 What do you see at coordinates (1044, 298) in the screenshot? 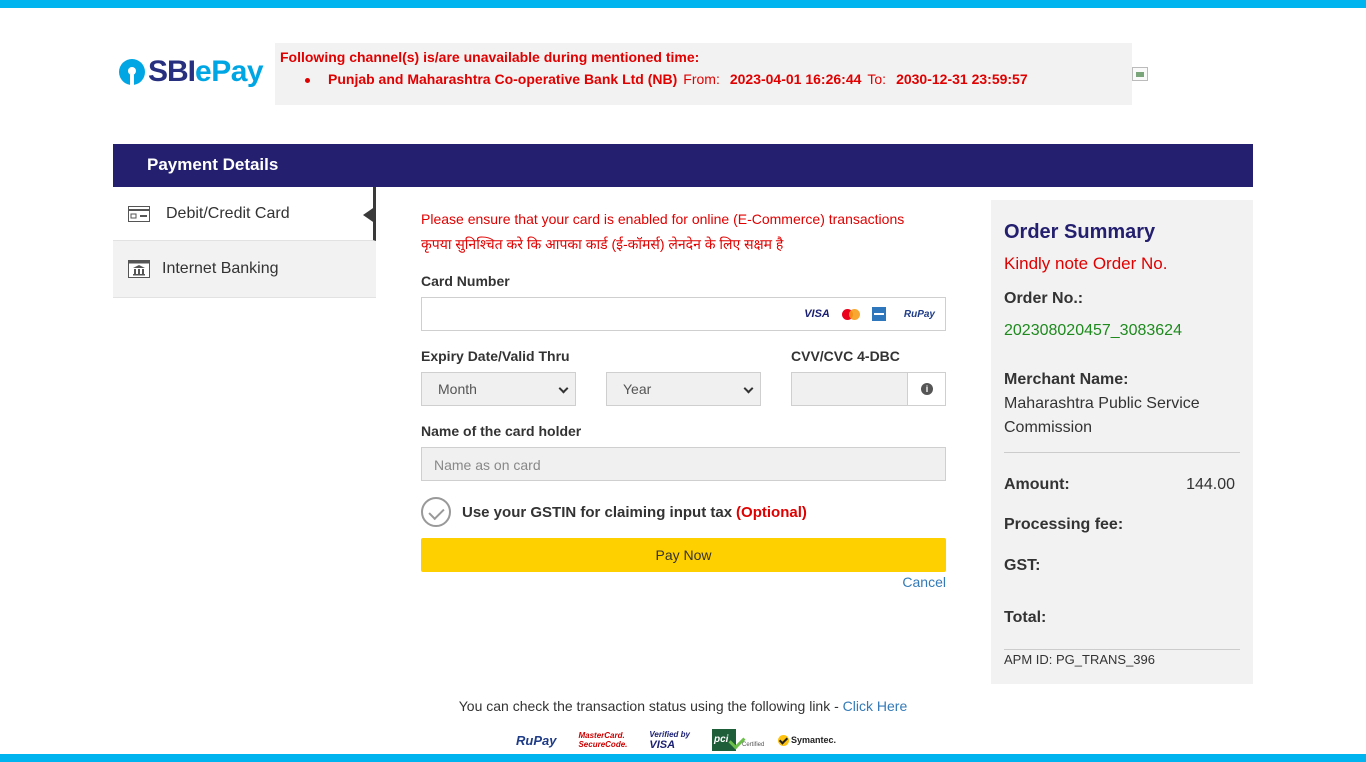
I see `order-no-label: Order No.:` at bounding box center [1044, 298].